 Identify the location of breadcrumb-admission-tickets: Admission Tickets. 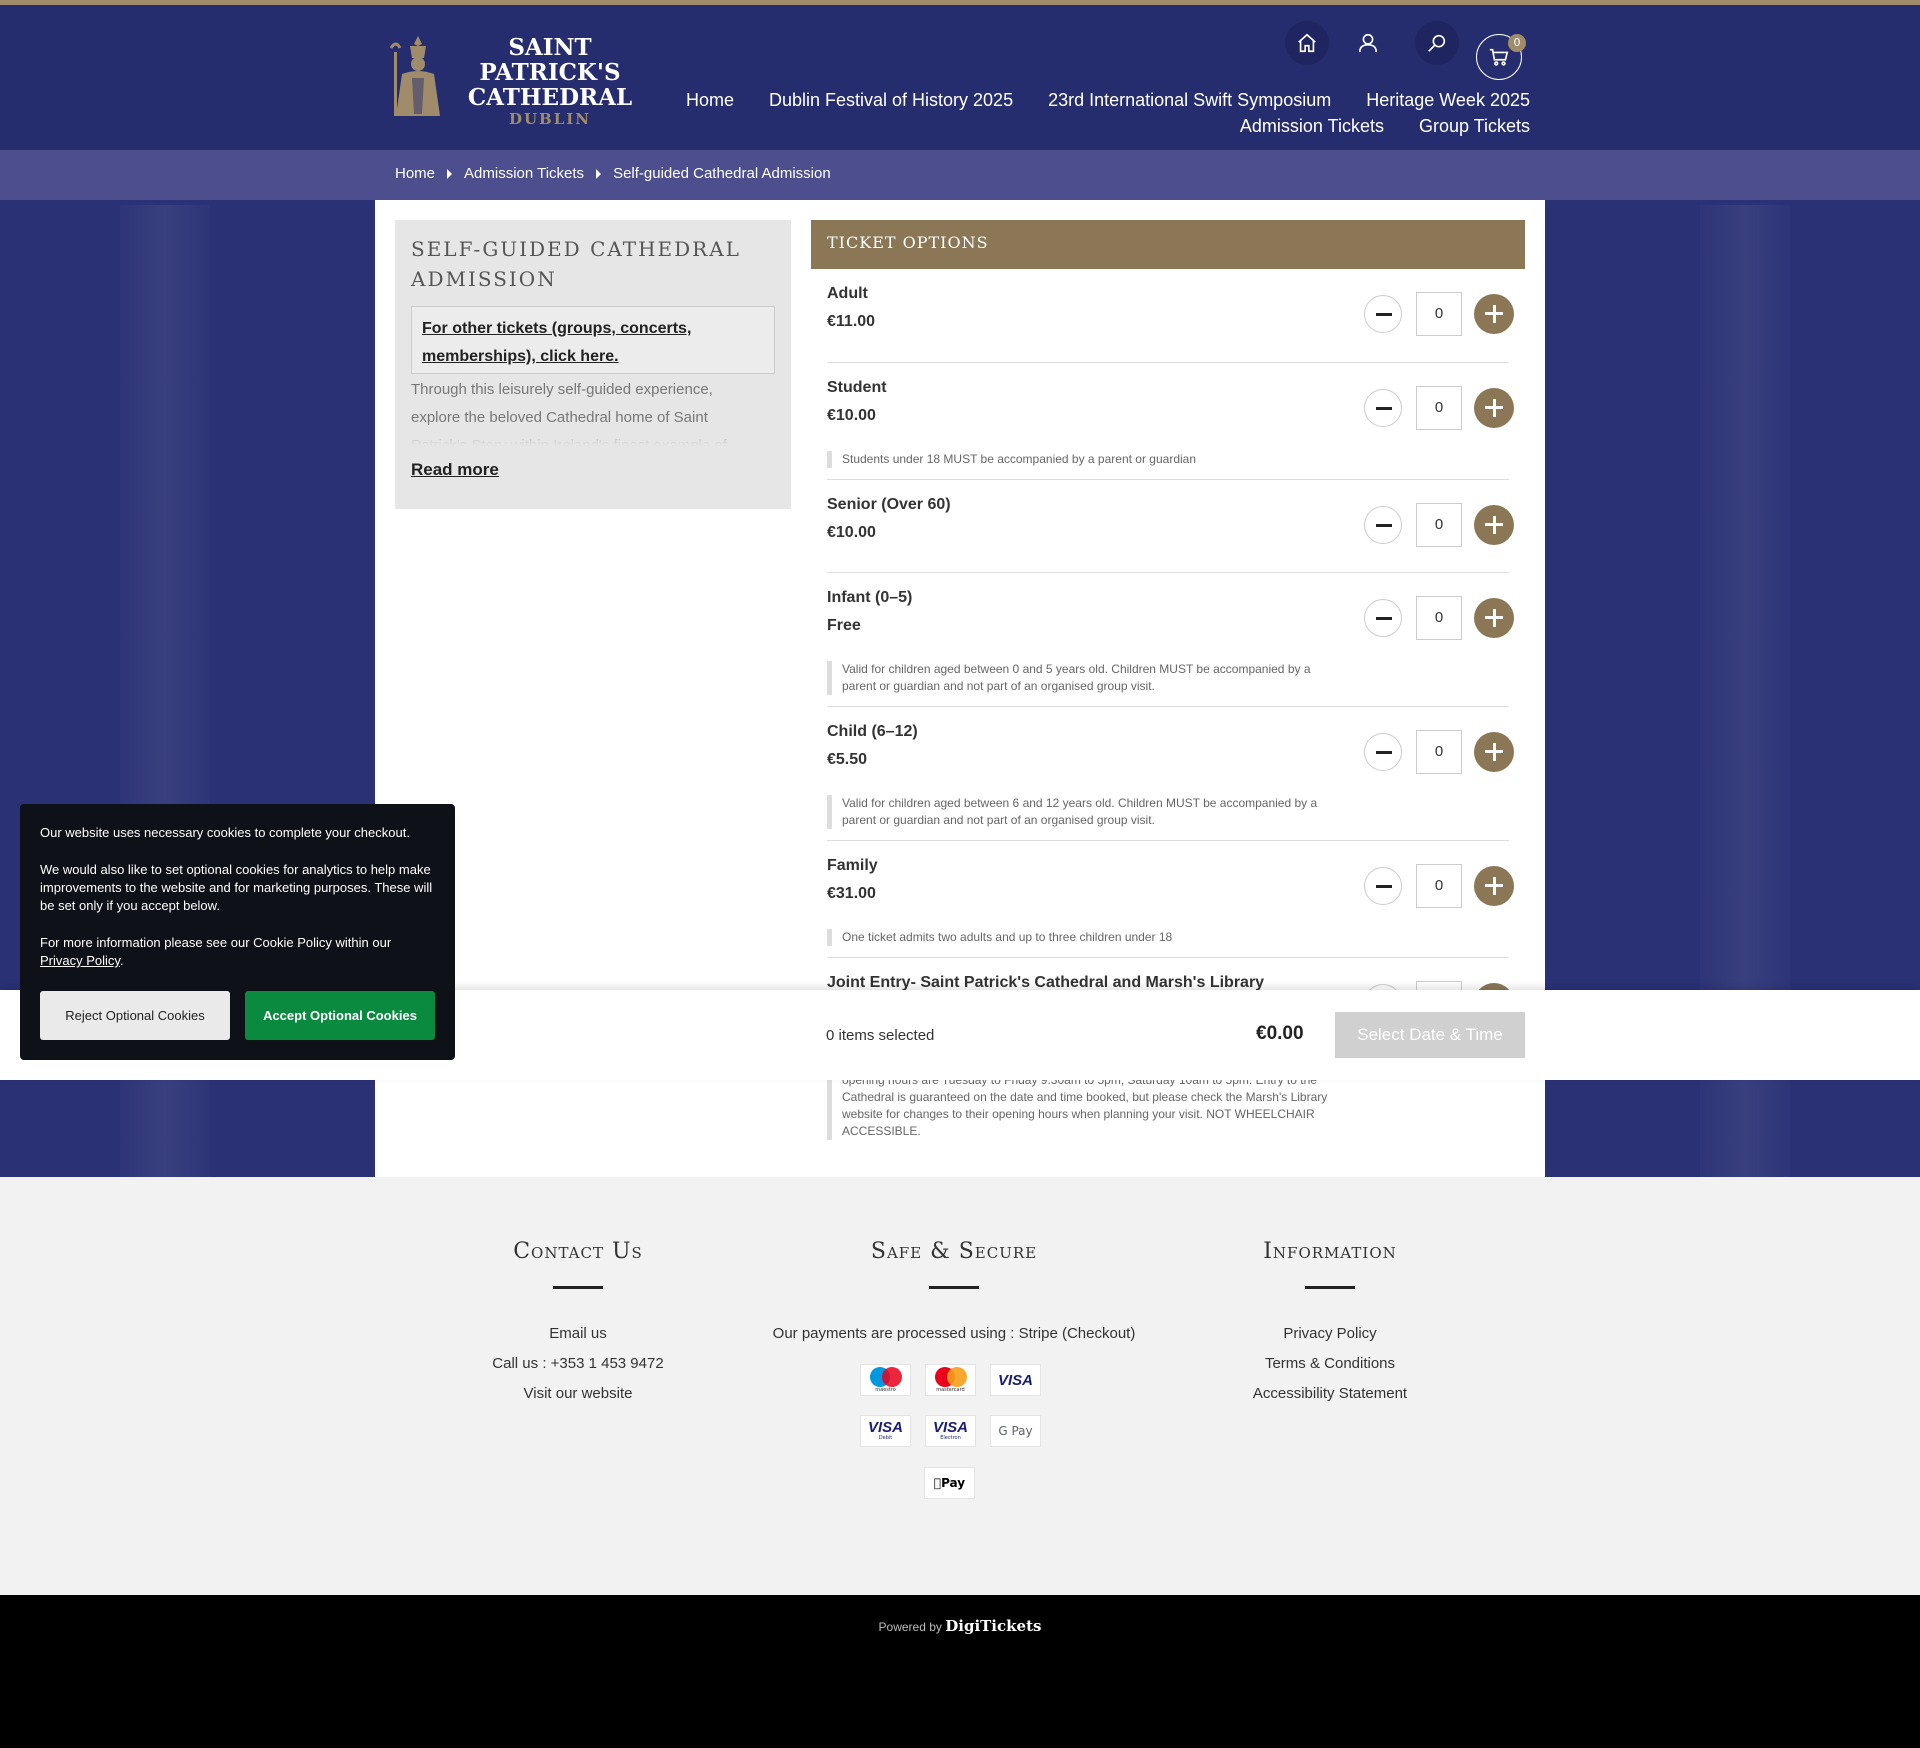
(524, 173).